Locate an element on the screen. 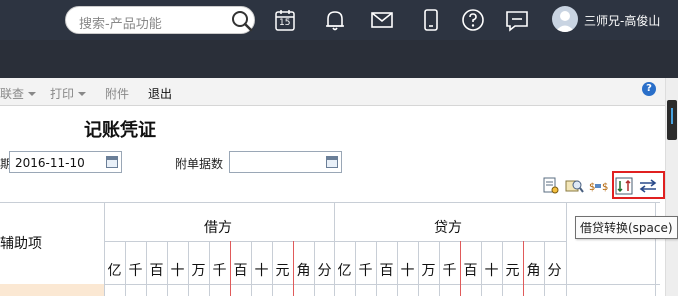 The image size is (678, 296). mail-icon is located at coordinates (382, 20).